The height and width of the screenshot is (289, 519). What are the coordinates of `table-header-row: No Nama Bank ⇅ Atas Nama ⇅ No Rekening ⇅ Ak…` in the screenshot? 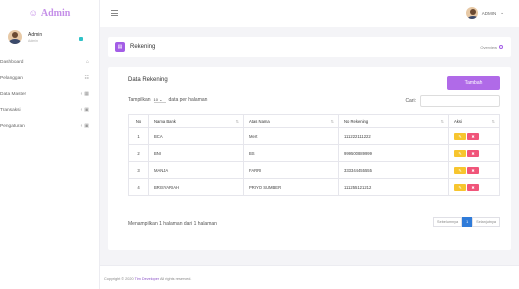 It's located at (314, 121).